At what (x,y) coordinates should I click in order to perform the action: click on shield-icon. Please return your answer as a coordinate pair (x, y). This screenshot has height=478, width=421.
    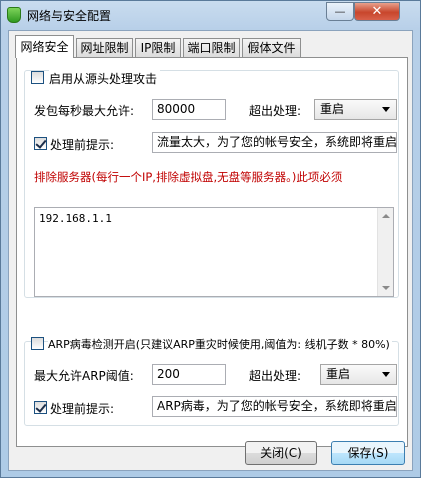
    Looking at the image, I should click on (14, 15).